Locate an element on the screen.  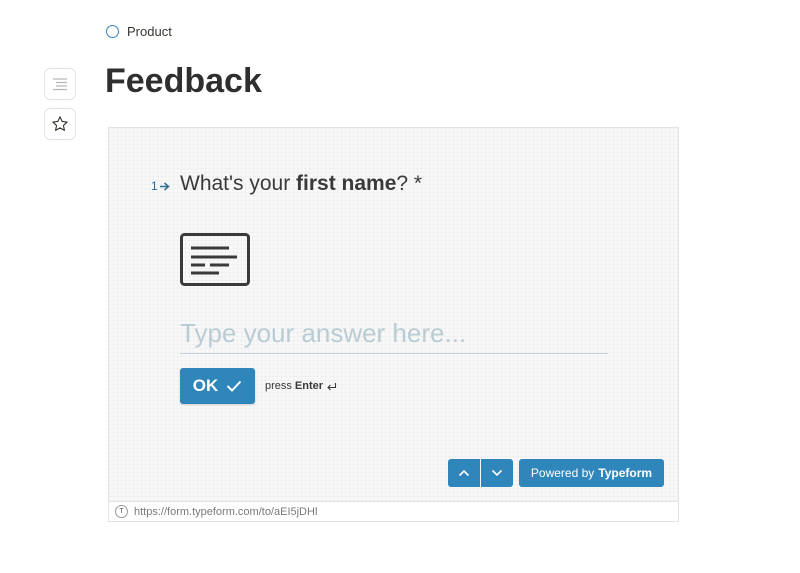
id-card-icon is located at coordinates (215, 259).